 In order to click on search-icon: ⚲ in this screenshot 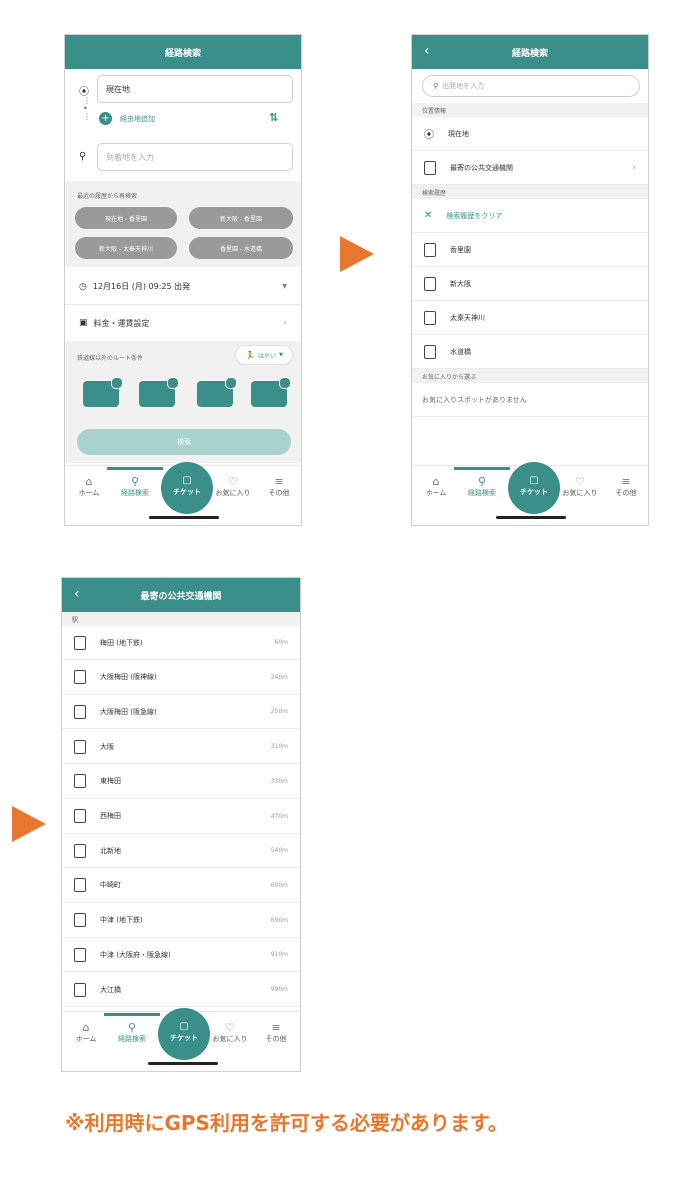, I will do `click(436, 86)`.